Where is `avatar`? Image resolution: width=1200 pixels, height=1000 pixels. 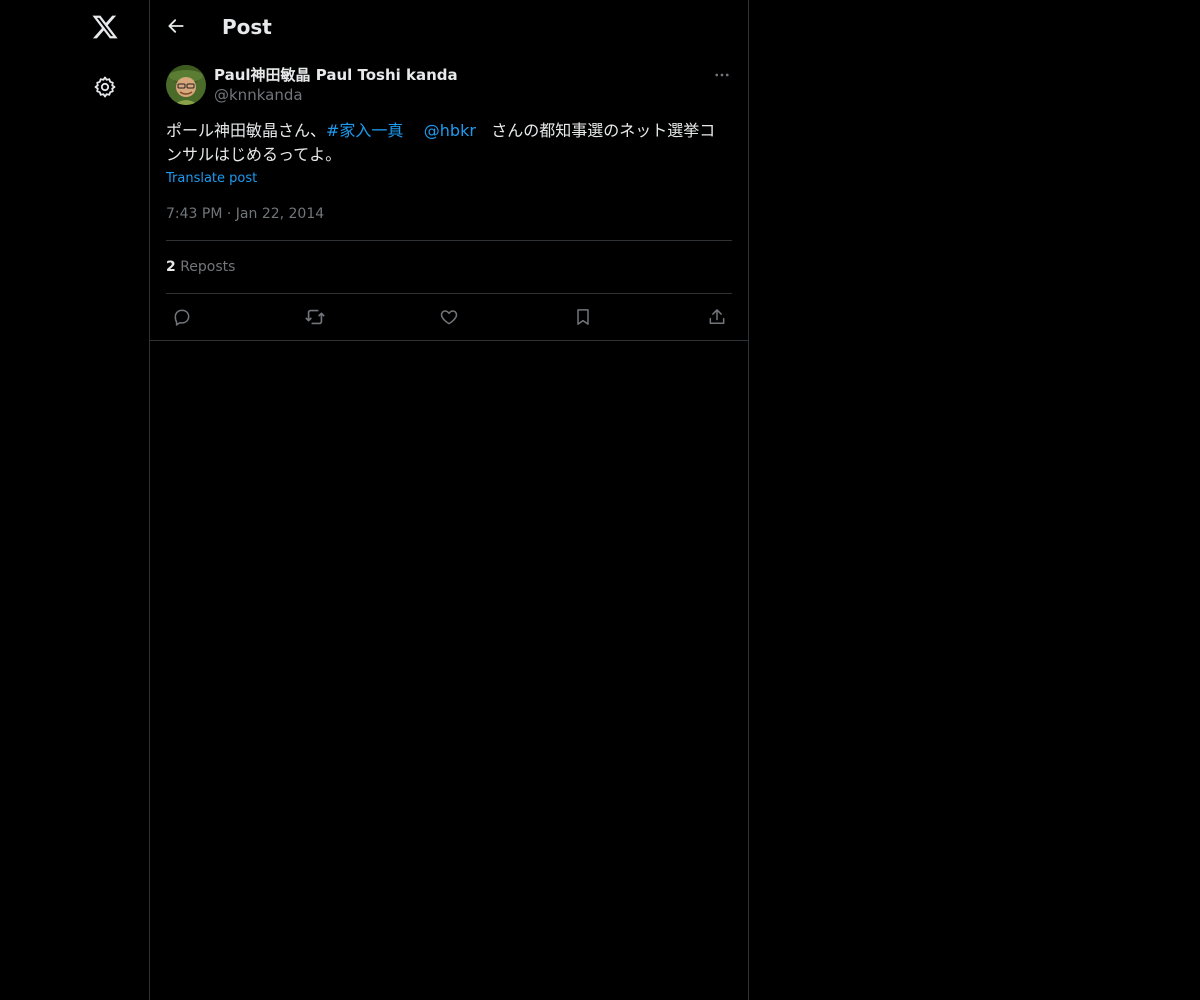 avatar is located at coordinates (186, 85).